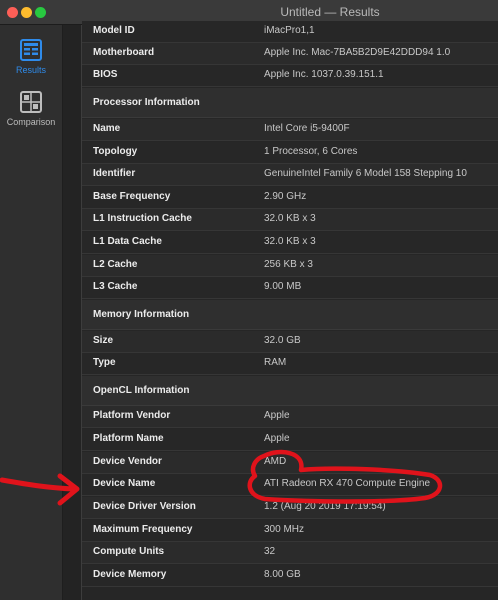  I want to click on row-value: 2.90 GHz, so click(285, 196).